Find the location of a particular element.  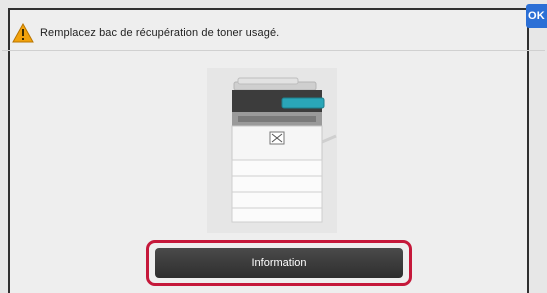

ok-button: OK is located at coordinates (536, 16).